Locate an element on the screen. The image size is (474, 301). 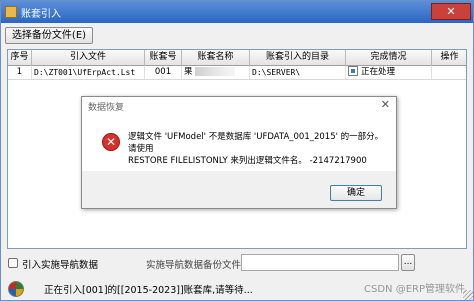
table-header: 序号 引入文件 账套号 账套名称 账套引入的目录 完成情况 操作 is located at coordinates (237, 58).